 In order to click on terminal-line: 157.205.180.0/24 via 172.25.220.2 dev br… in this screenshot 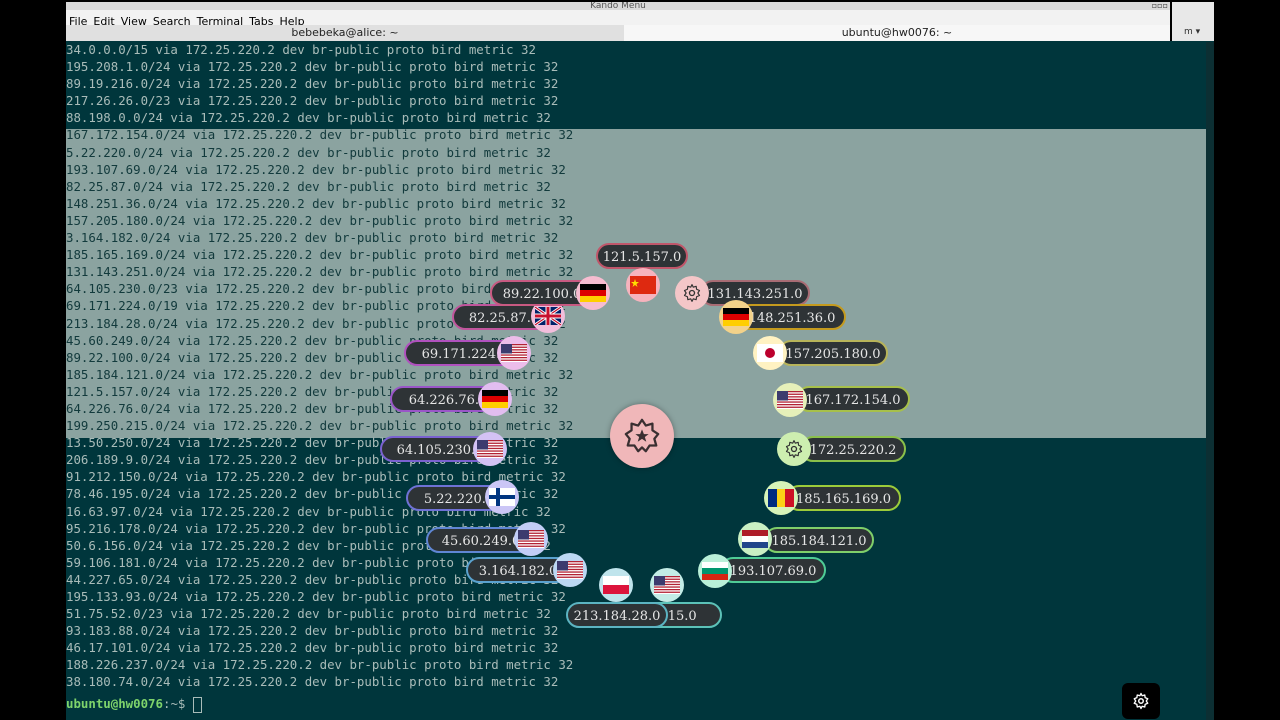, I will do `click(320, 220)`.